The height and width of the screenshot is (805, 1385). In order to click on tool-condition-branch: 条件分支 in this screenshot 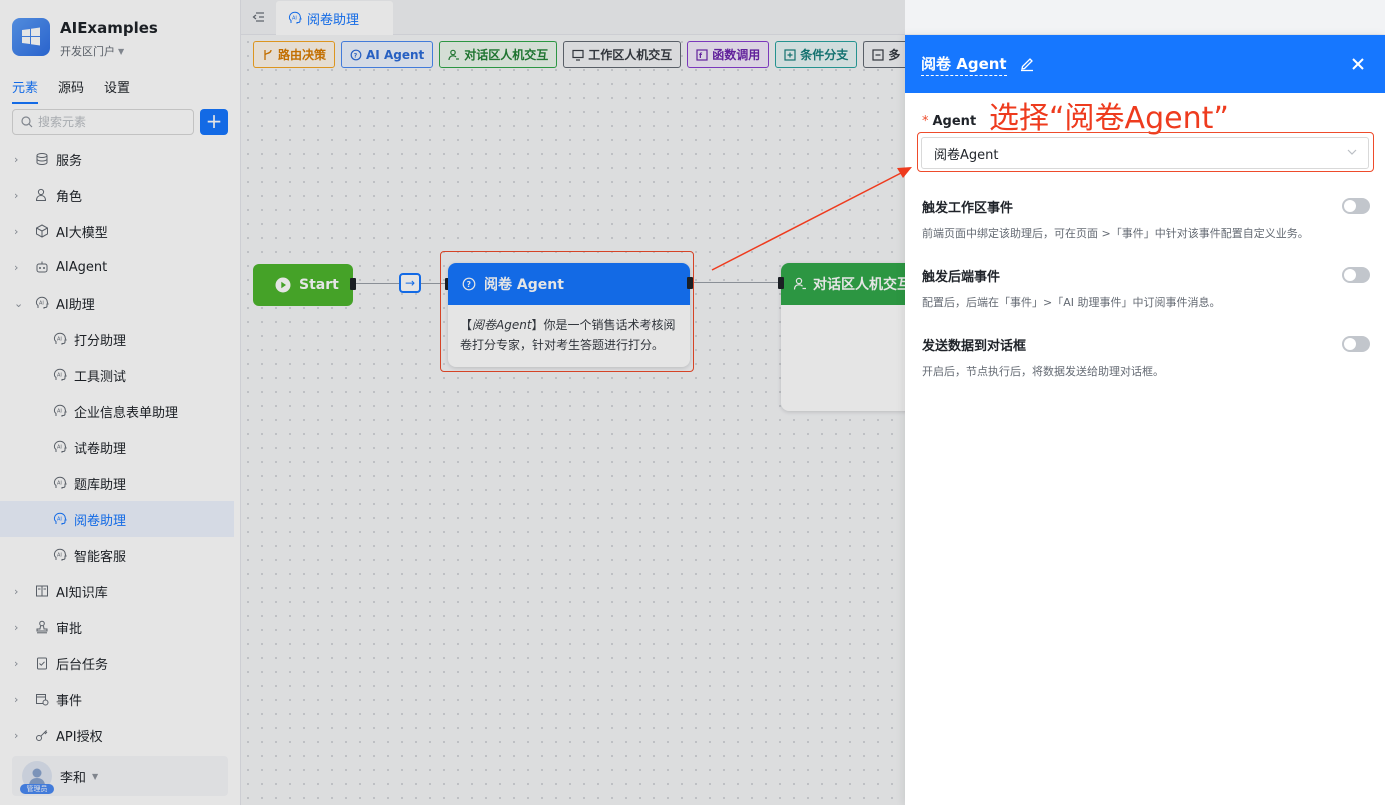, I will do `click(816, 54)`.